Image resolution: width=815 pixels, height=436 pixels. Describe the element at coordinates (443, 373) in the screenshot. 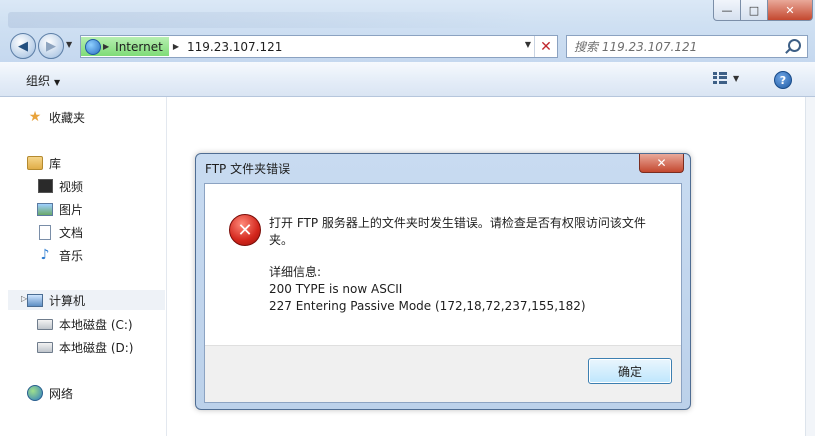

I see `dialog-footer: 确定` at that location.